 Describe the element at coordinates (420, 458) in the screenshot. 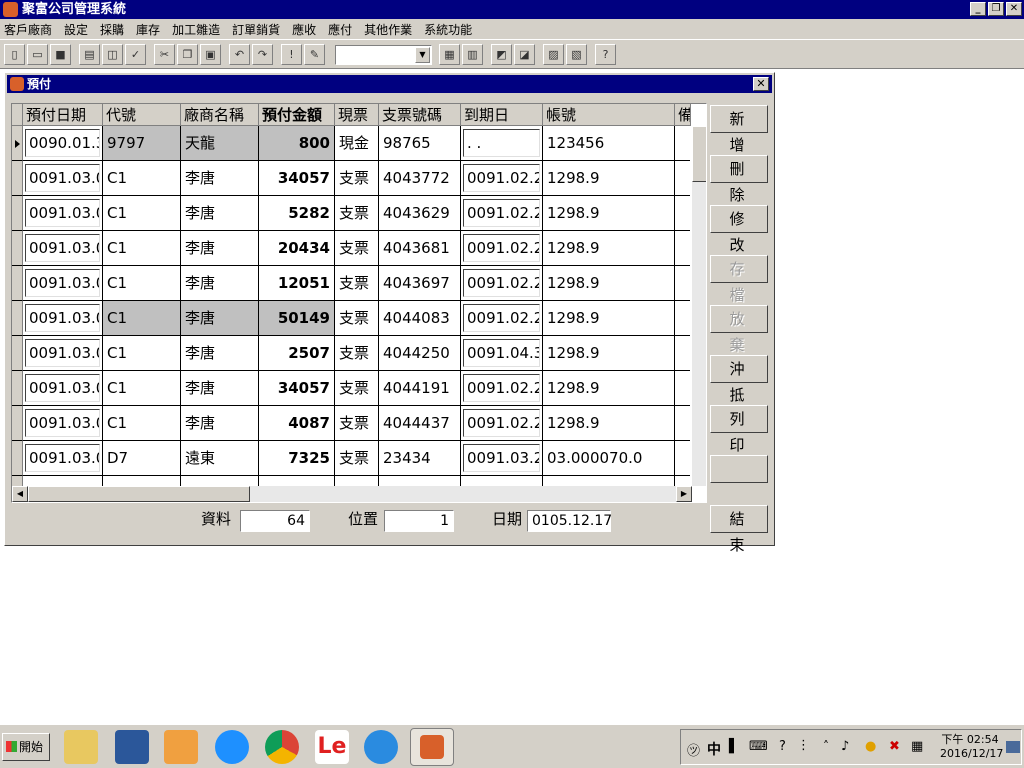

I see `cell-check: 23434` at that location.